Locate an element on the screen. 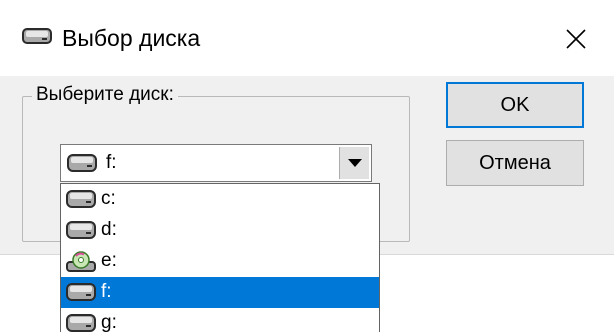 The width and height of the screenshot is (614, 332). dropdown-arrow-button is located at coordinates (354, 163).